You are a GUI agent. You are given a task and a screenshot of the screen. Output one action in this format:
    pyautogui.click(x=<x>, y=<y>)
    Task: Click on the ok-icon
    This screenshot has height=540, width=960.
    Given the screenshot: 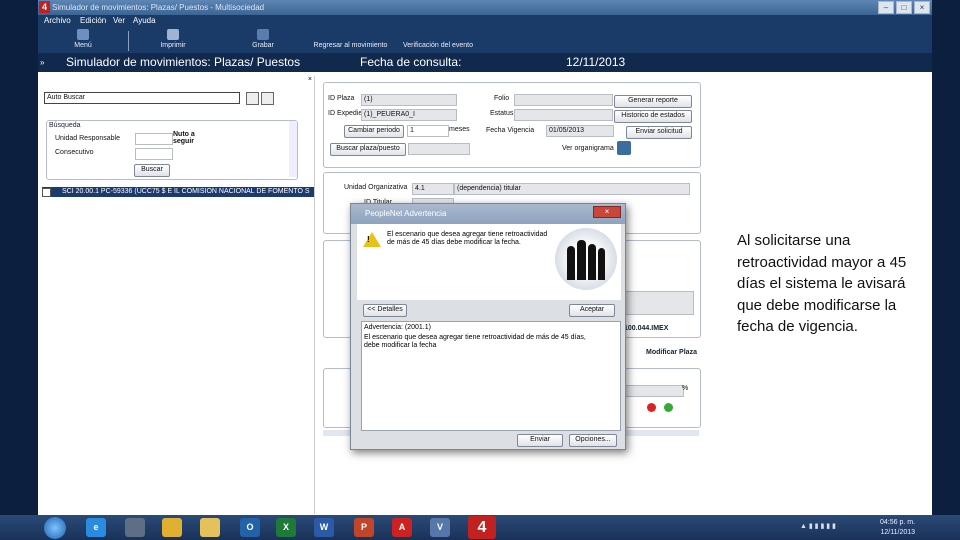 What is the action you would take?
    pyautogui.click(x=668, y=407)
    